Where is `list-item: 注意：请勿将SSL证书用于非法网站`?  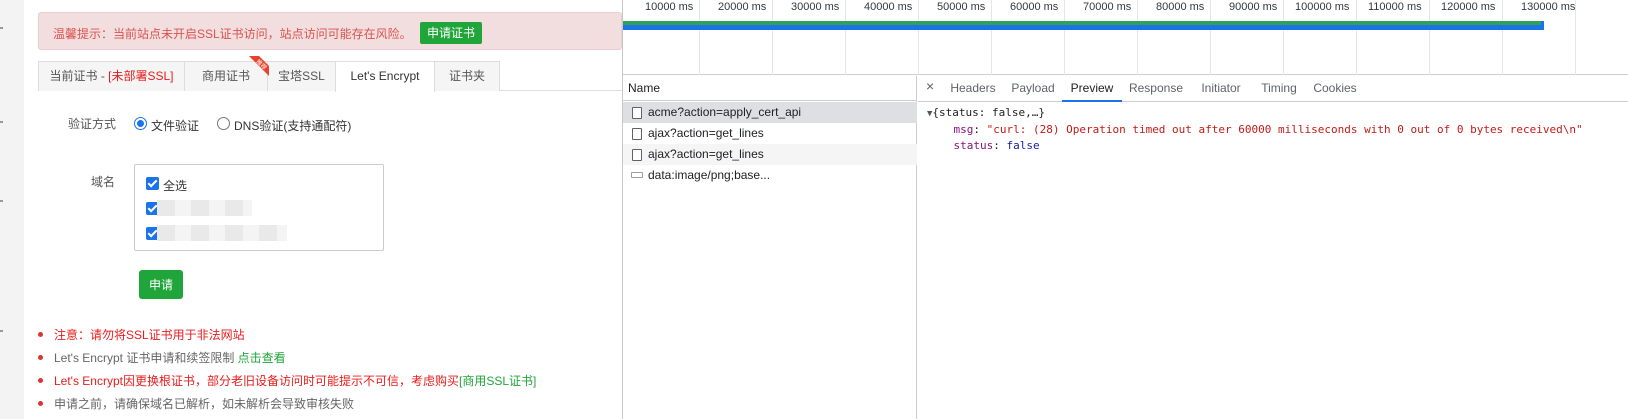 list-item: 注意：请勿将SSL证书用于非法网站 is located at coordinates (328, 338).